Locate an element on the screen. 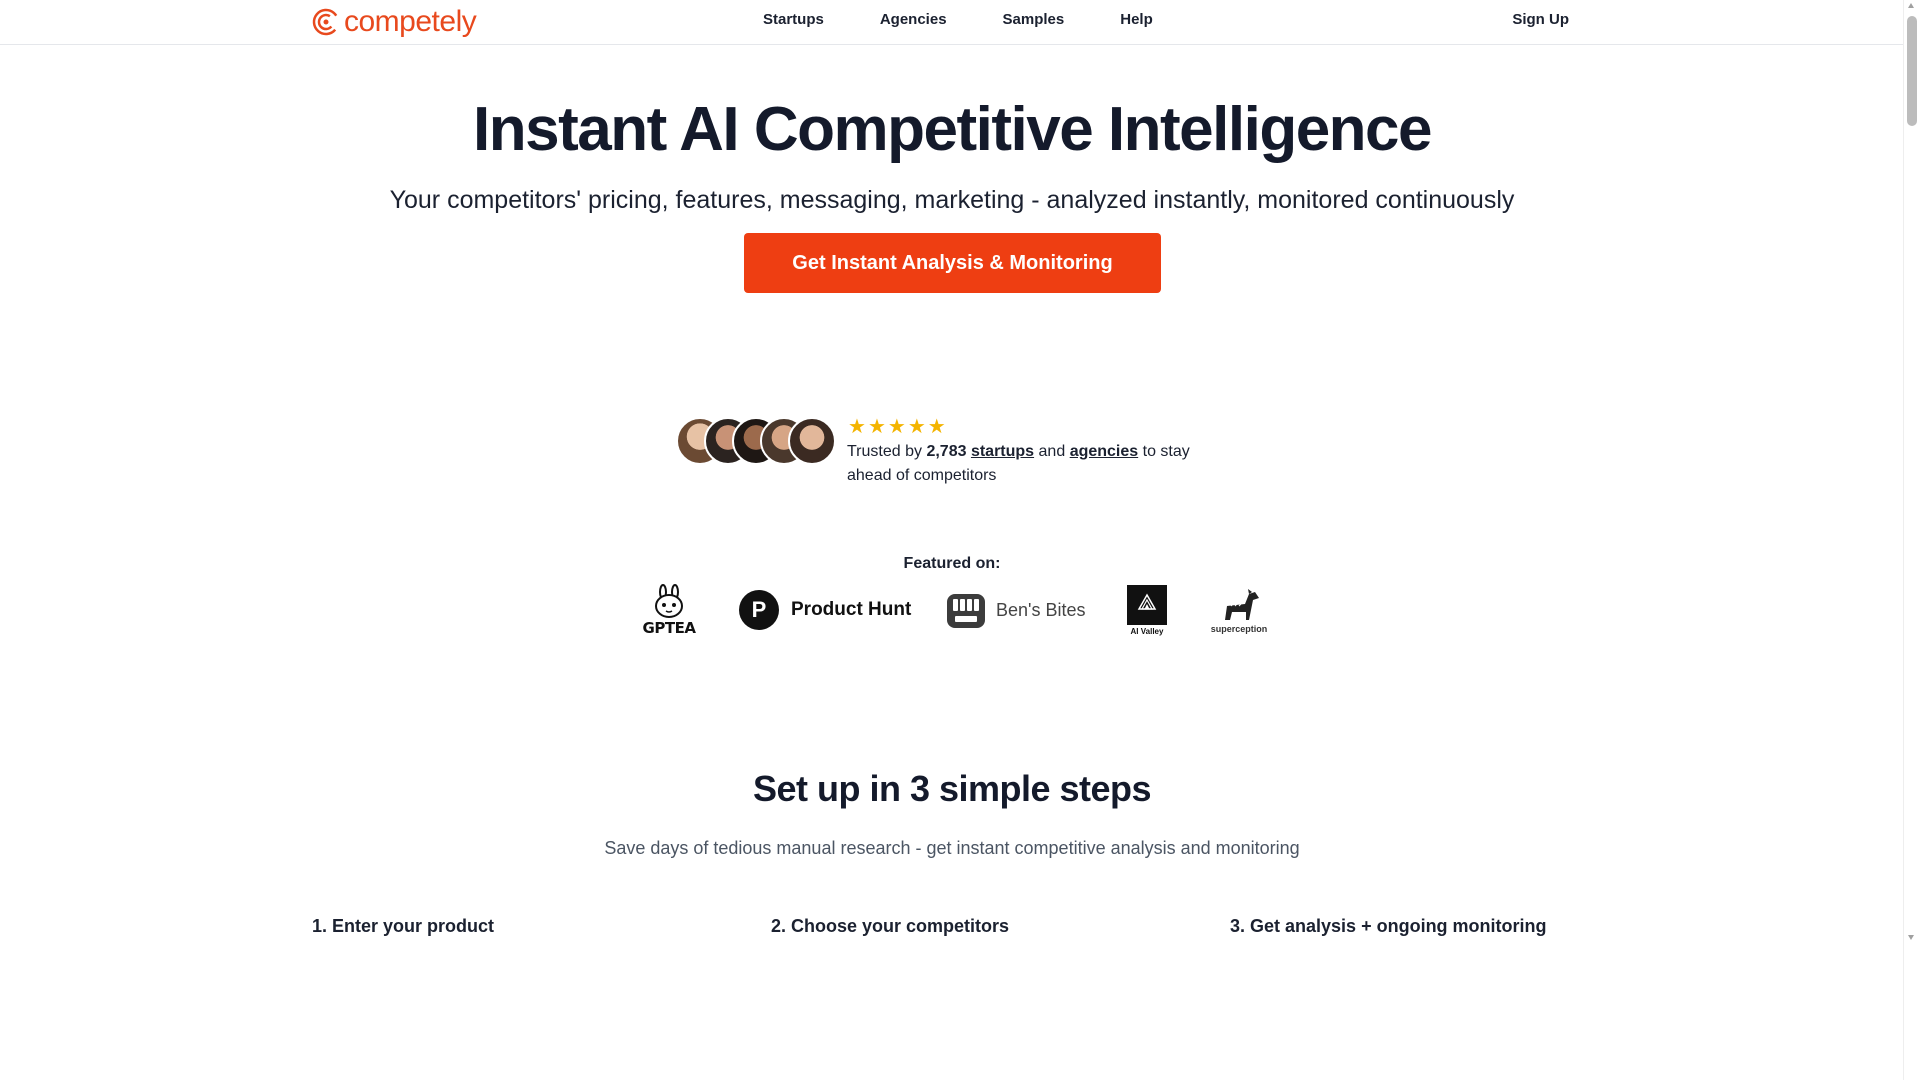  rating-stars: ★ ★ ★ ★ ★ is located at coordinates (897, 427).